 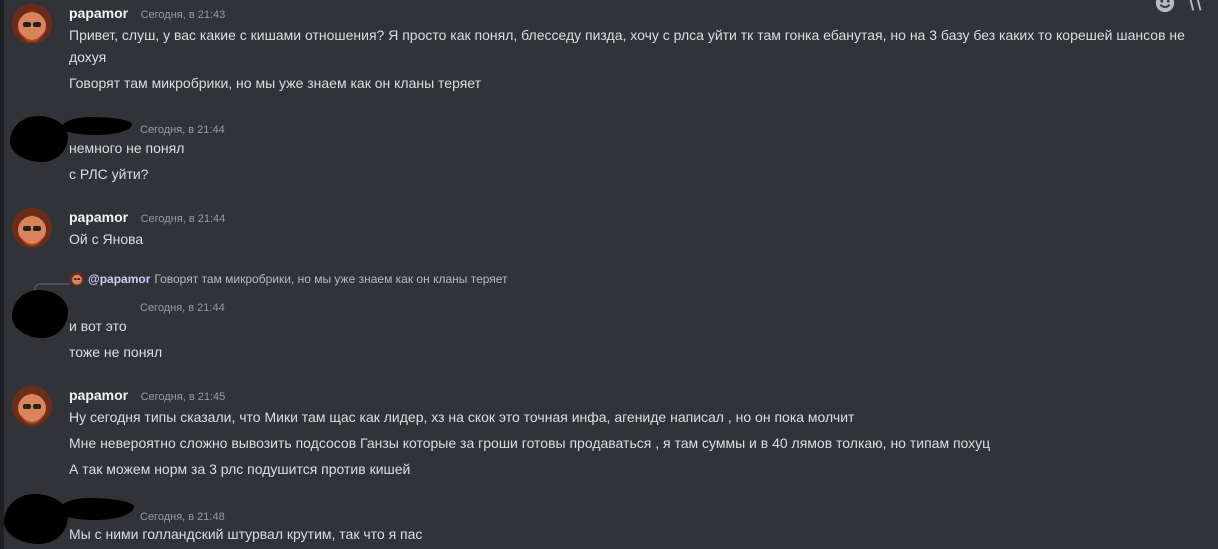 I want to click on emoji-icon, so click(x=1165, y=7).